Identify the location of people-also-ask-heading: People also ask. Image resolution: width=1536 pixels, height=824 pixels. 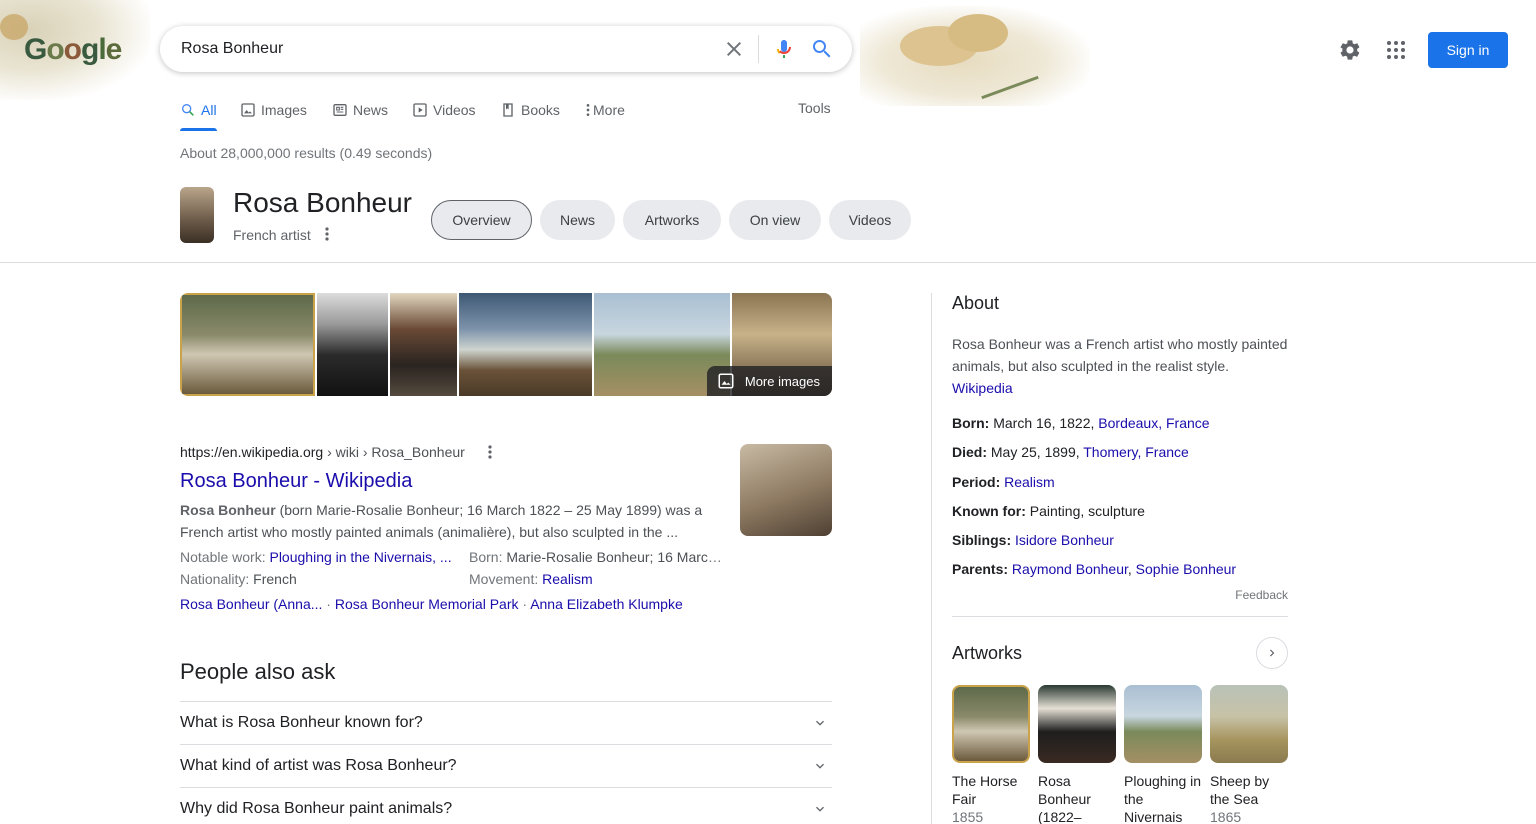
(258, 671).